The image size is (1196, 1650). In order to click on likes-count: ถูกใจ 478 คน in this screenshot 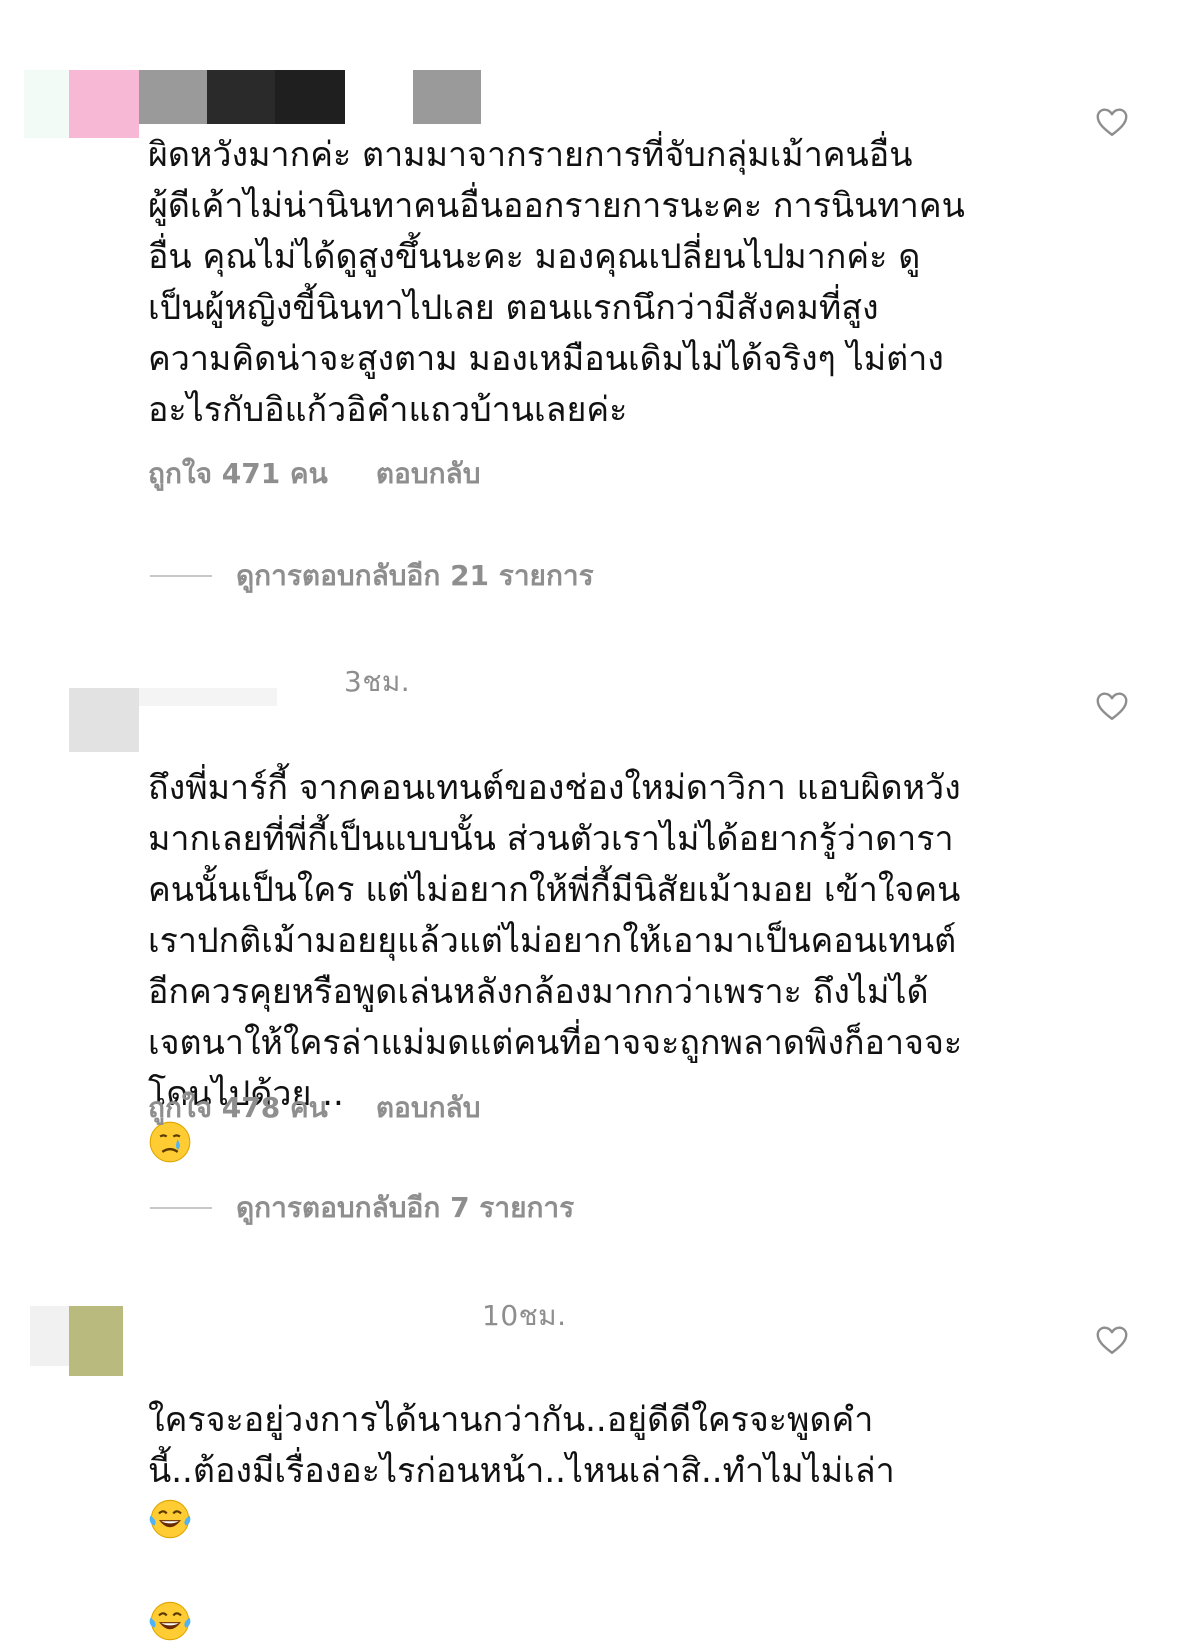, I will do `click(238, 1108)`.